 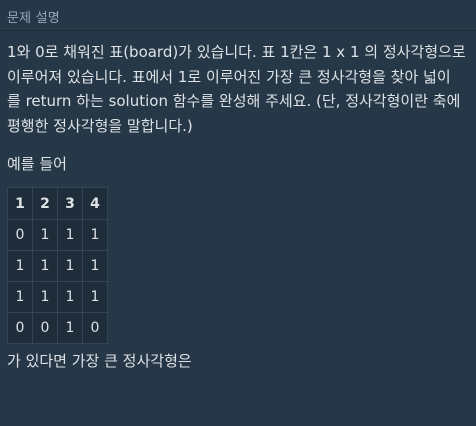 I want to click on table-header-cell: 2, so click(x=45, y=203).